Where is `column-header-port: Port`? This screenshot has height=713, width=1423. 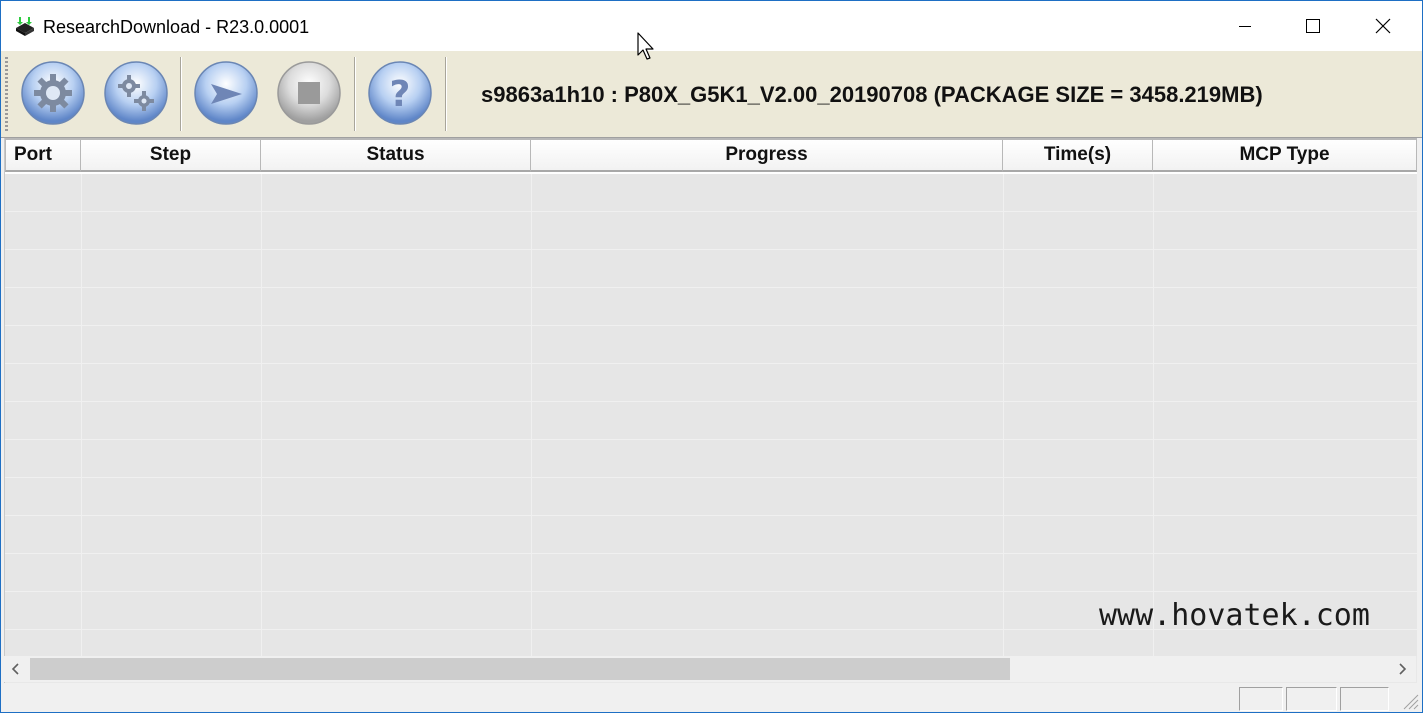
column-header-port: Port is located at coordinates (43, 155).